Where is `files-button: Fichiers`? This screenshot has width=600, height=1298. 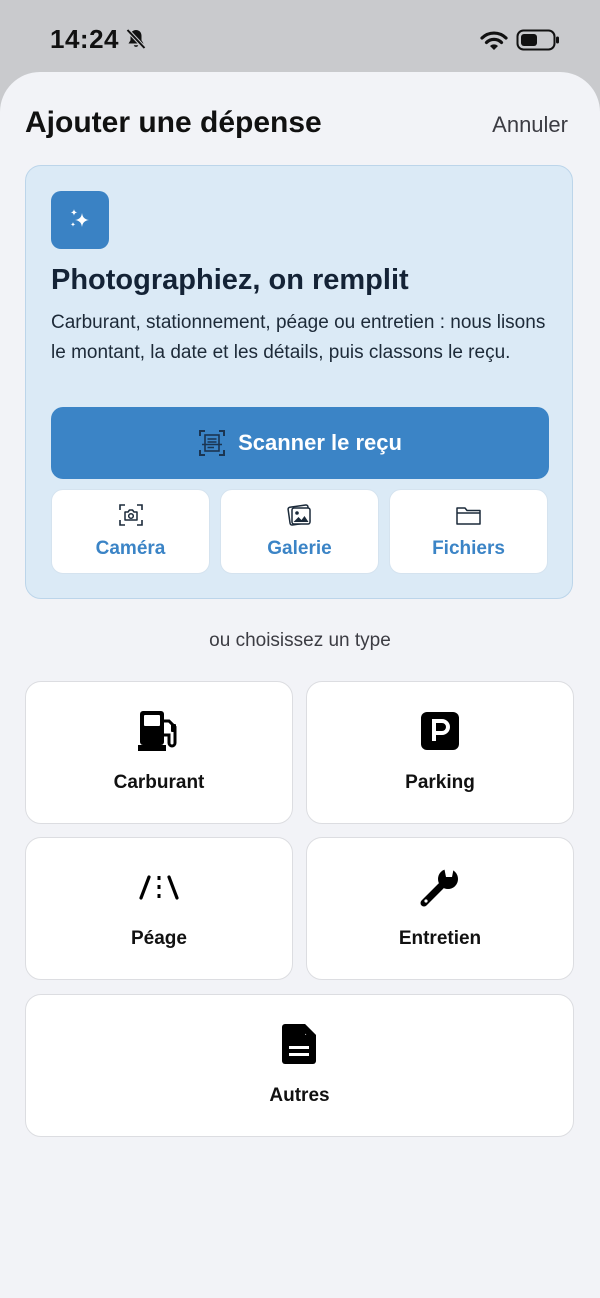 files-button: Fichiers is located at coordinates (468, 531).